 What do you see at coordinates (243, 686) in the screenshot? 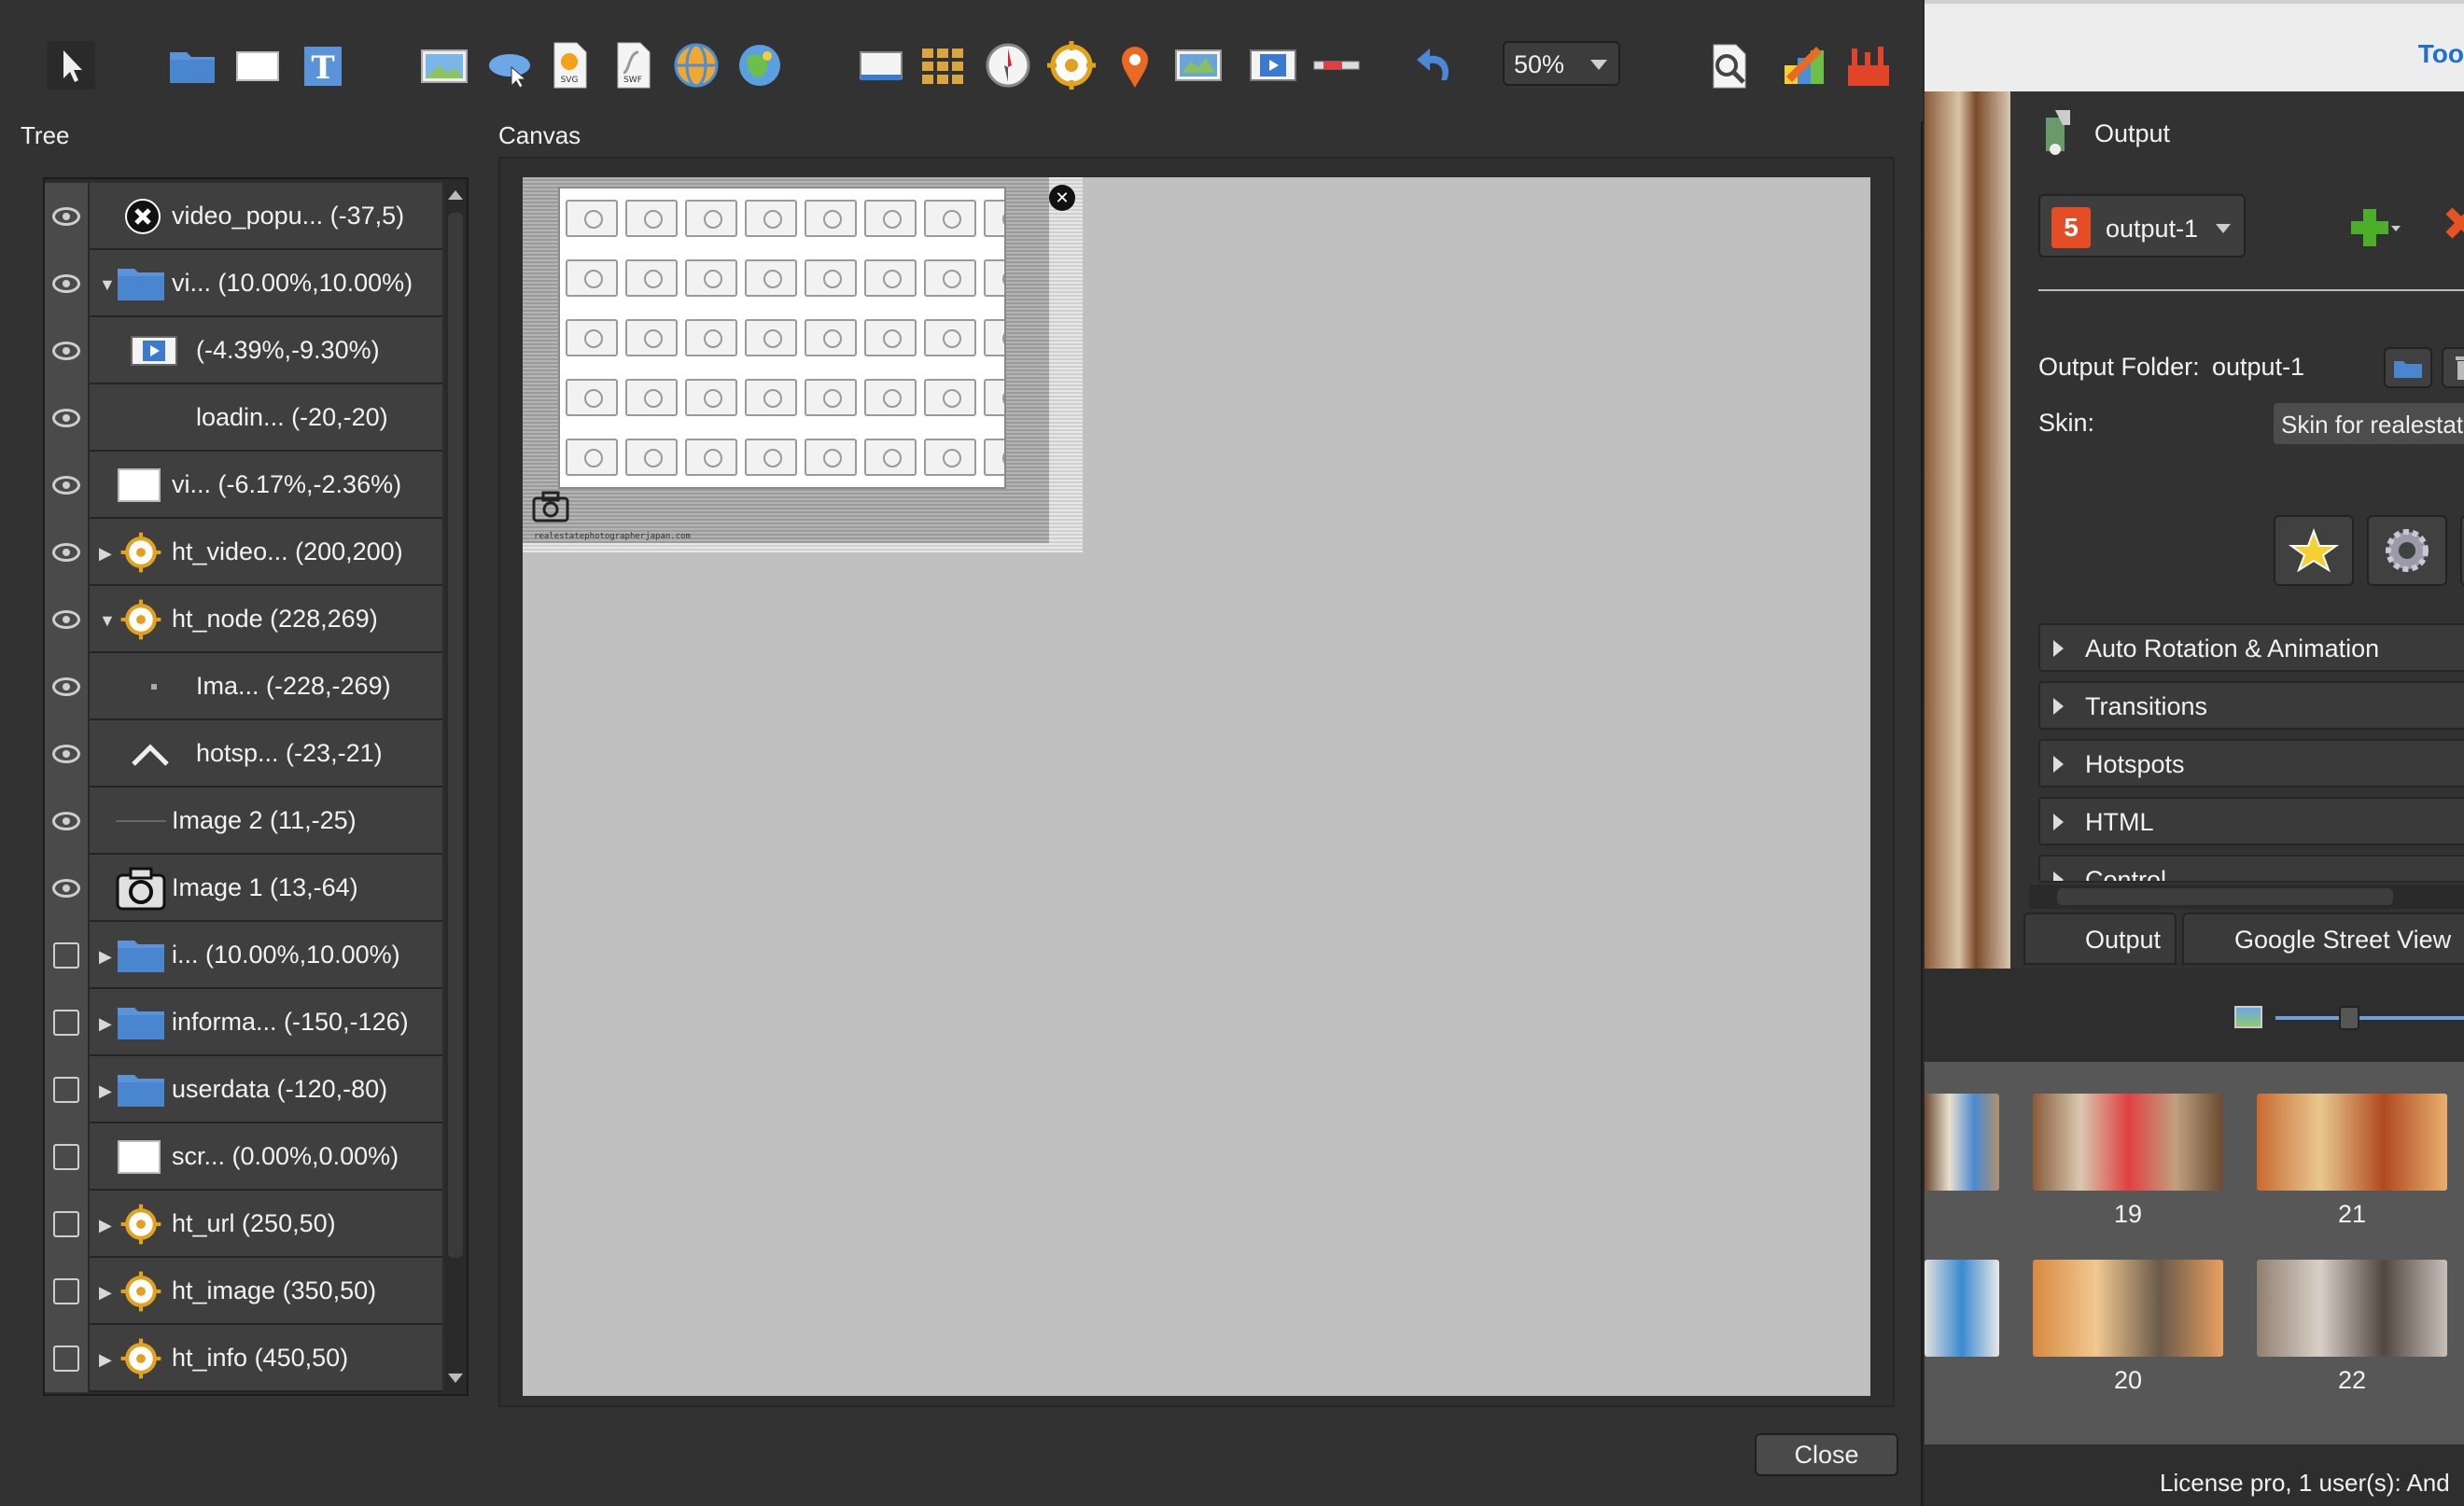
I see `tree-row: Ima... (-228,-269)` at bounding box center [243, 686].